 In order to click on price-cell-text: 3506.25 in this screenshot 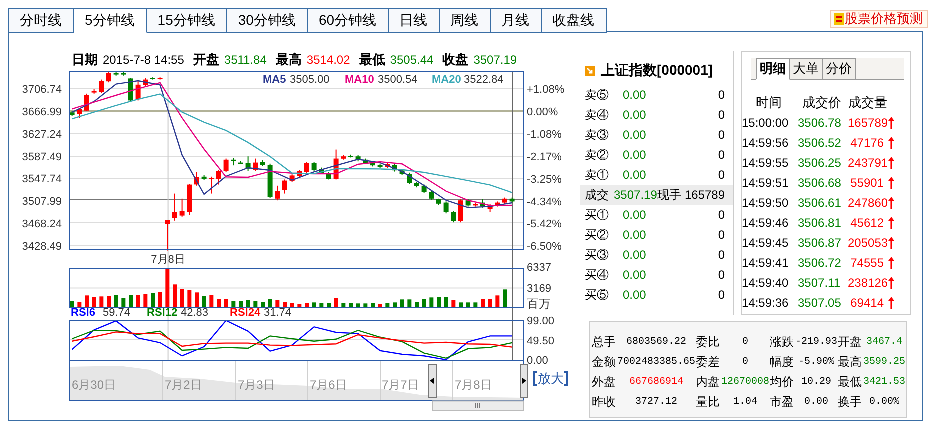, I will do `click(819, 163)`.